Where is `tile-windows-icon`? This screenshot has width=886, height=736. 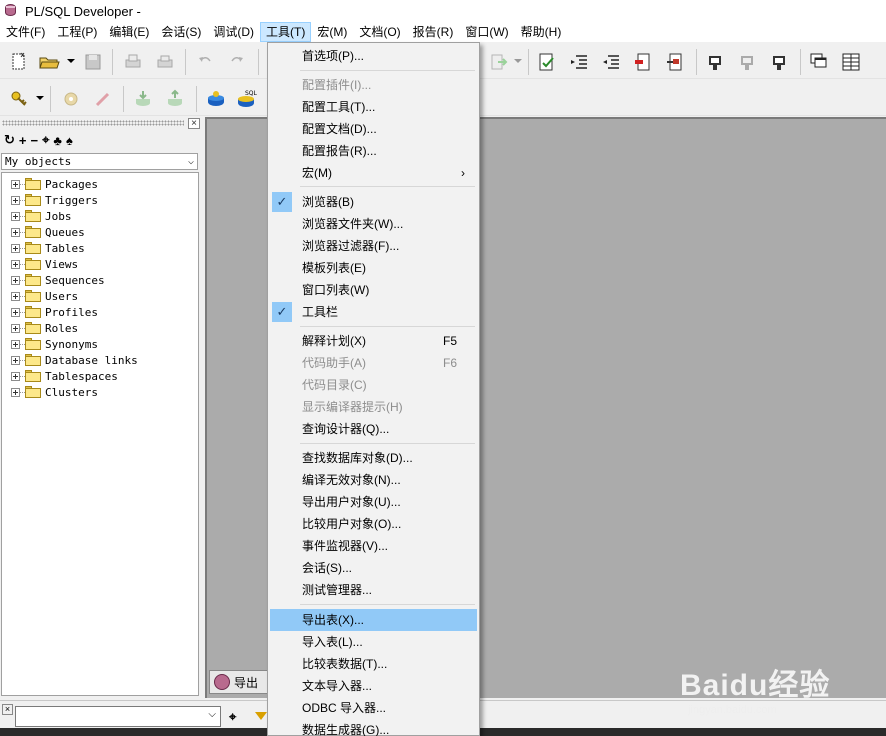 tile-windows-icon is located at coordinates (851, 62).